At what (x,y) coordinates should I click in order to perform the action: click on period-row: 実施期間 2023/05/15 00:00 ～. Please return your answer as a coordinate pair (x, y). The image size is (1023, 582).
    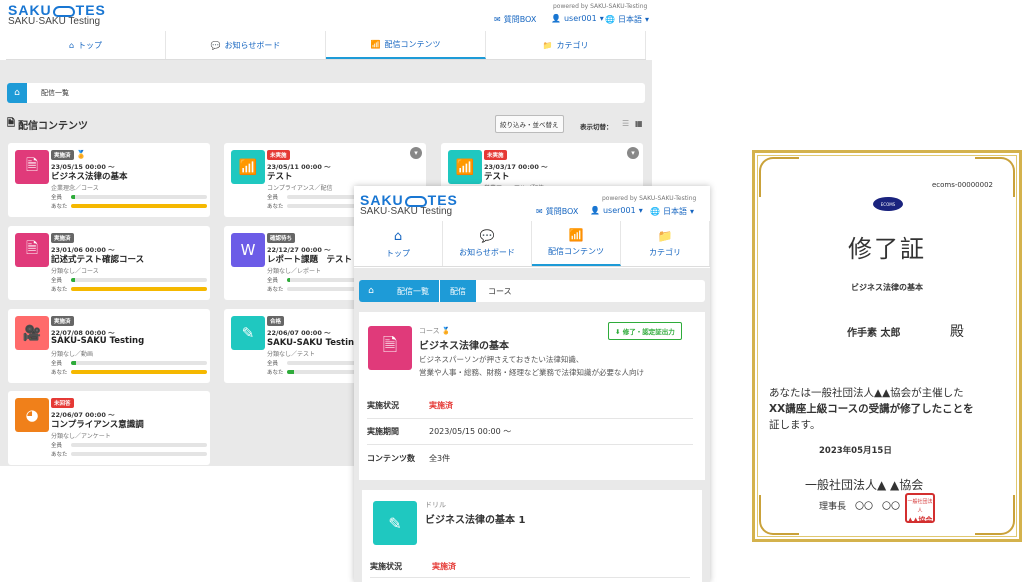
    Looking at the image, I should click on (530, 432).